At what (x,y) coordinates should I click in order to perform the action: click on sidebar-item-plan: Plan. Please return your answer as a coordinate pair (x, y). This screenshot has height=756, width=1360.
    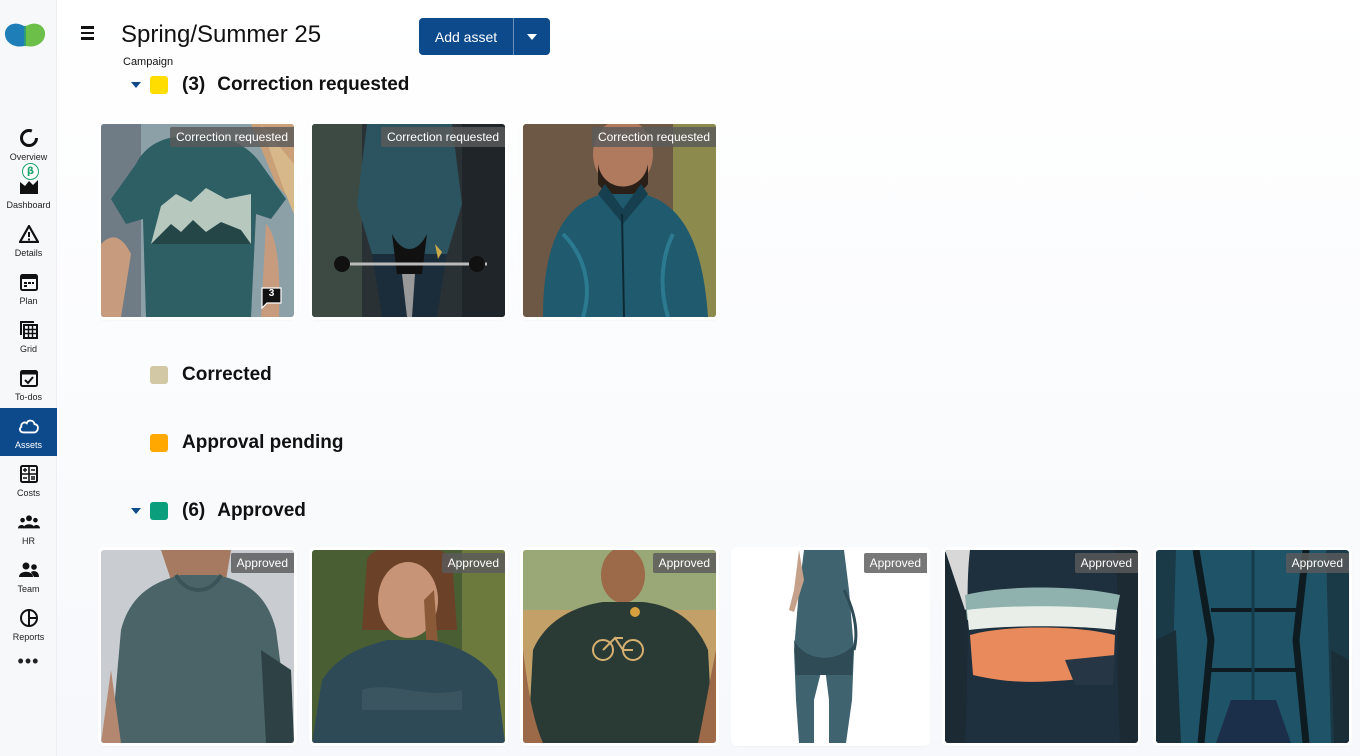
    Looking at the image, I should click on (28, 288).